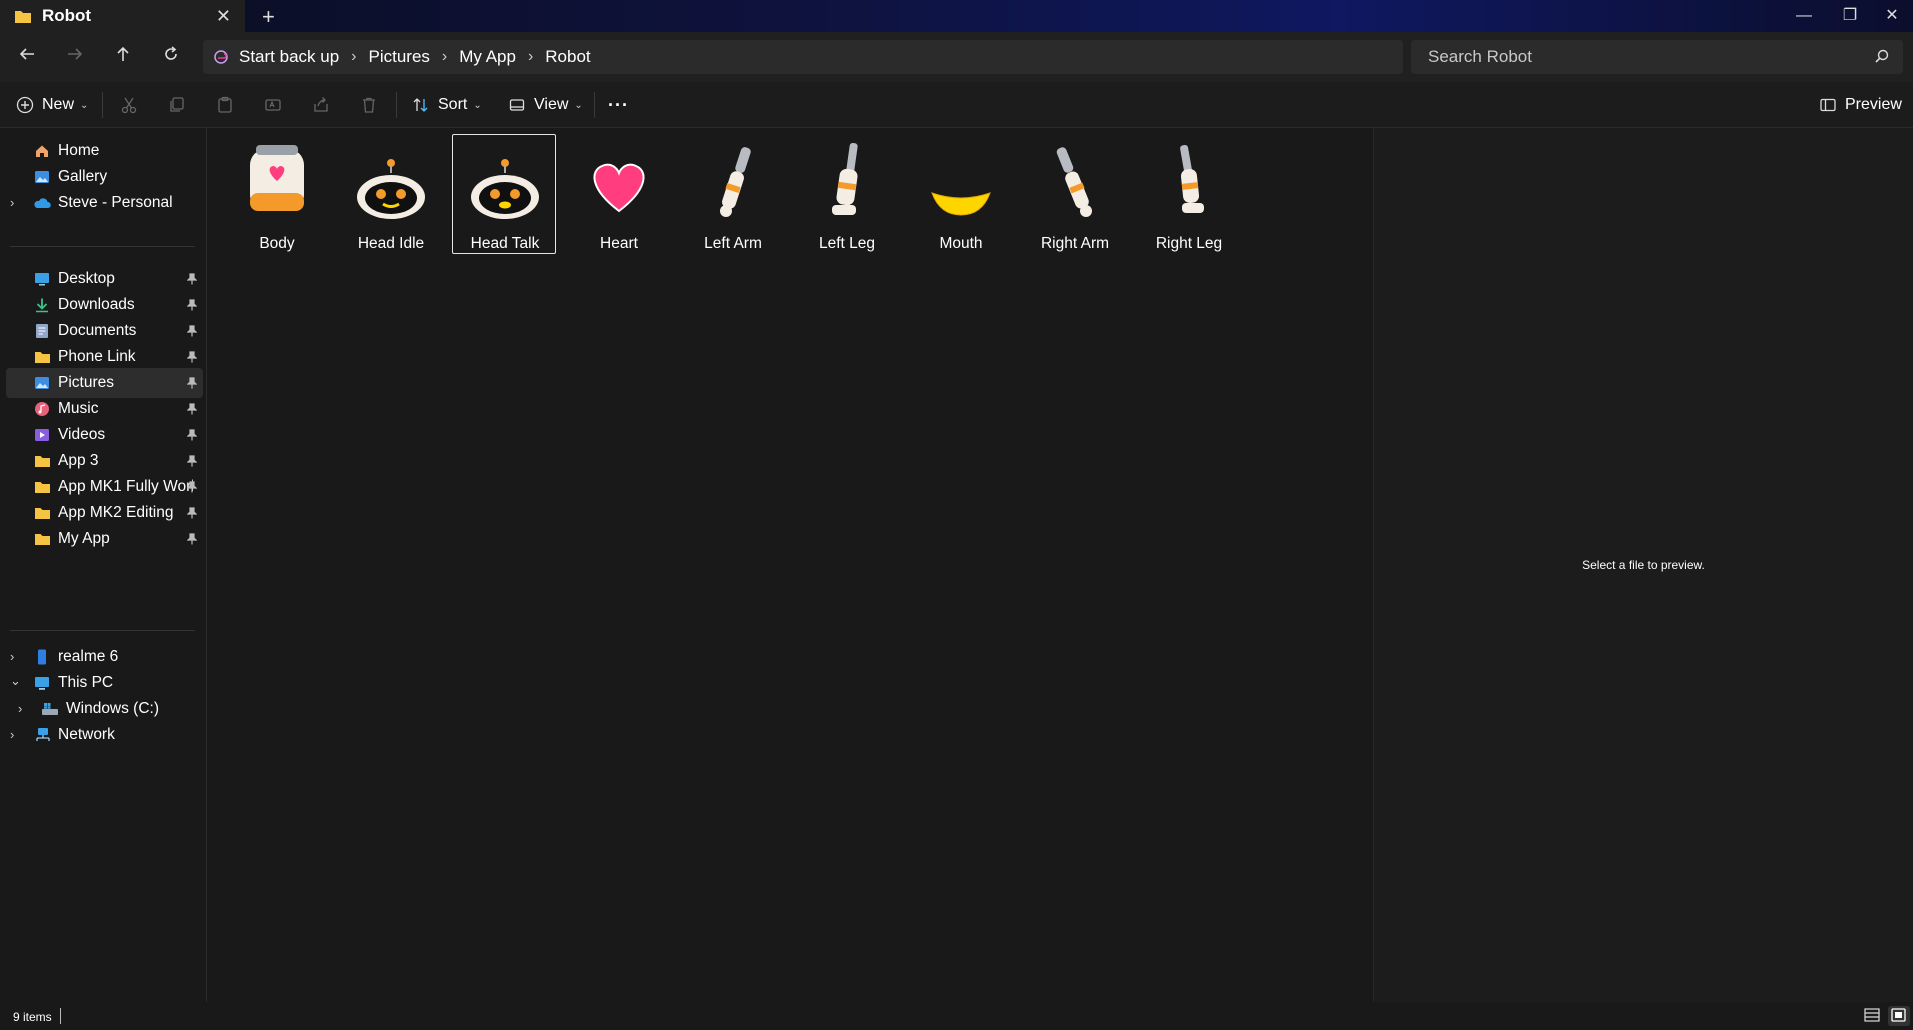  Describe the element at coordinates (1899, 1016) in the screenshot. I see `tiles-view-icon` at that location.